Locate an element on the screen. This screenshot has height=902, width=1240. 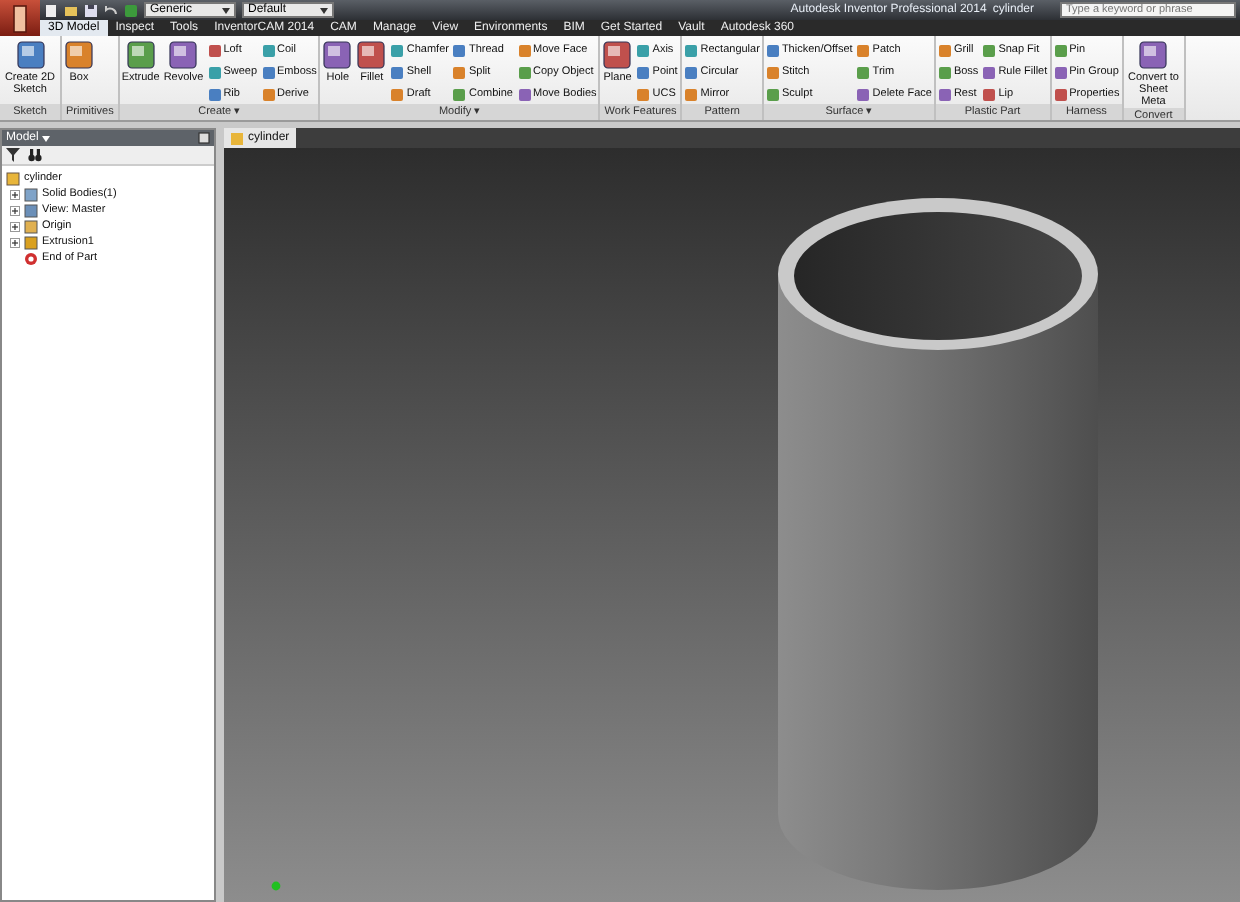
application-menu-button is located at coordinates (20, 18).